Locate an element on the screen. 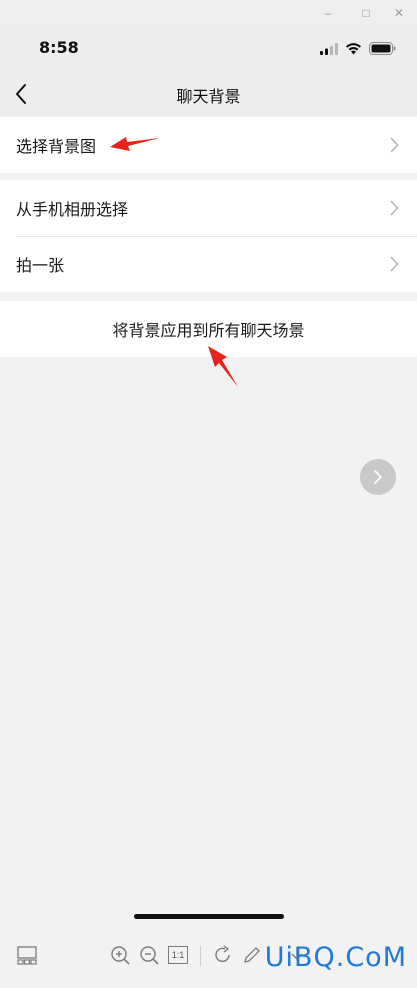  image-viewer-toolbar: 1:1 UiBQ.CoM is located at coordinates (208, 959).